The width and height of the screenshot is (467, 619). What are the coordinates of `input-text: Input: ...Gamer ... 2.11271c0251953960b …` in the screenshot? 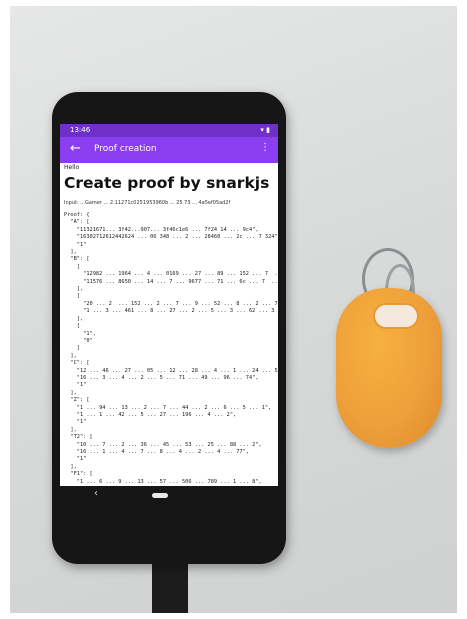 It's located at (147, 203).